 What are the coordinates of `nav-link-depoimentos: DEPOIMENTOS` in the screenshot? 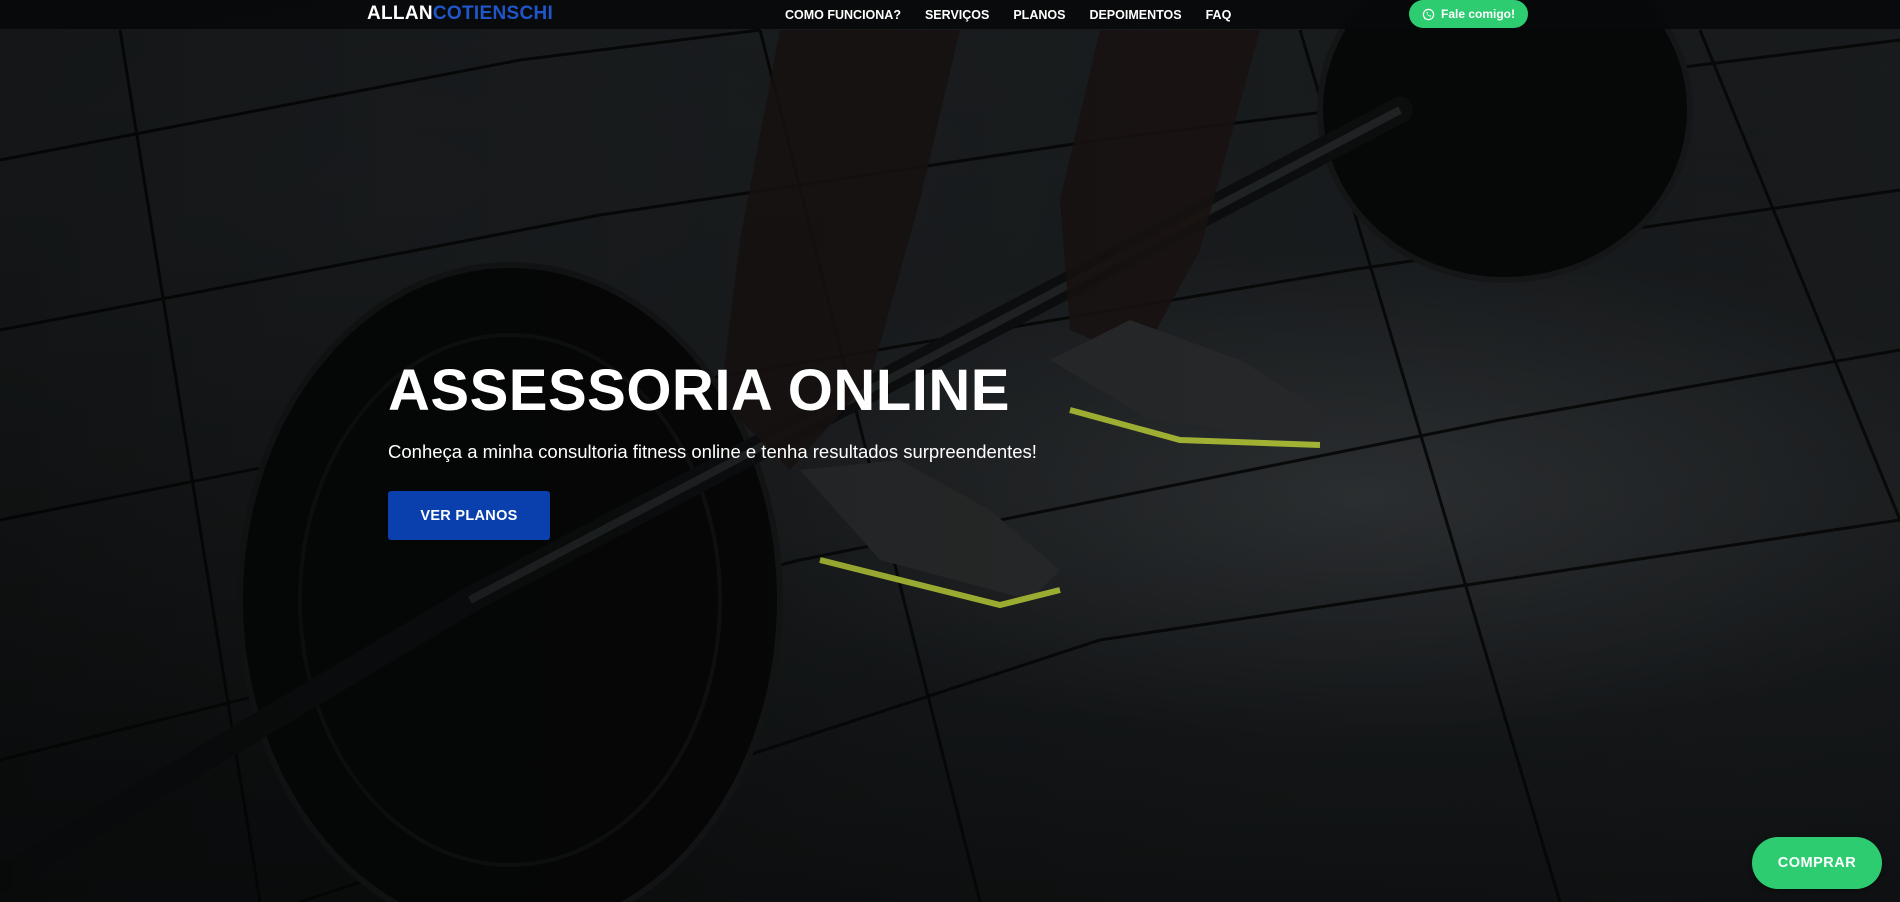 It's located at (1135, 15).